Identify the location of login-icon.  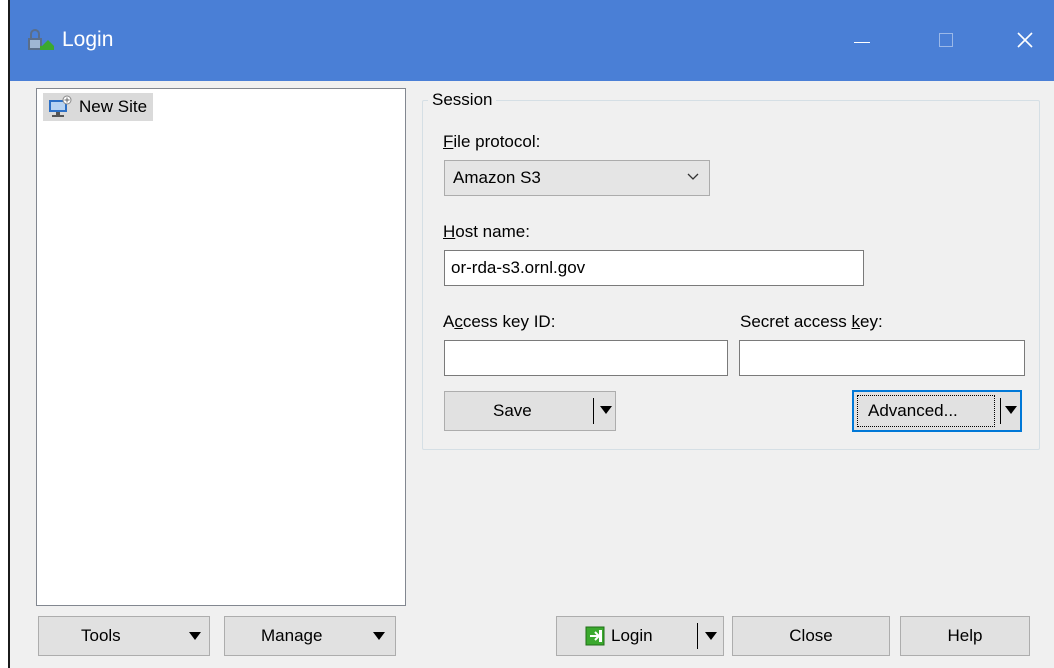
(595, 636).